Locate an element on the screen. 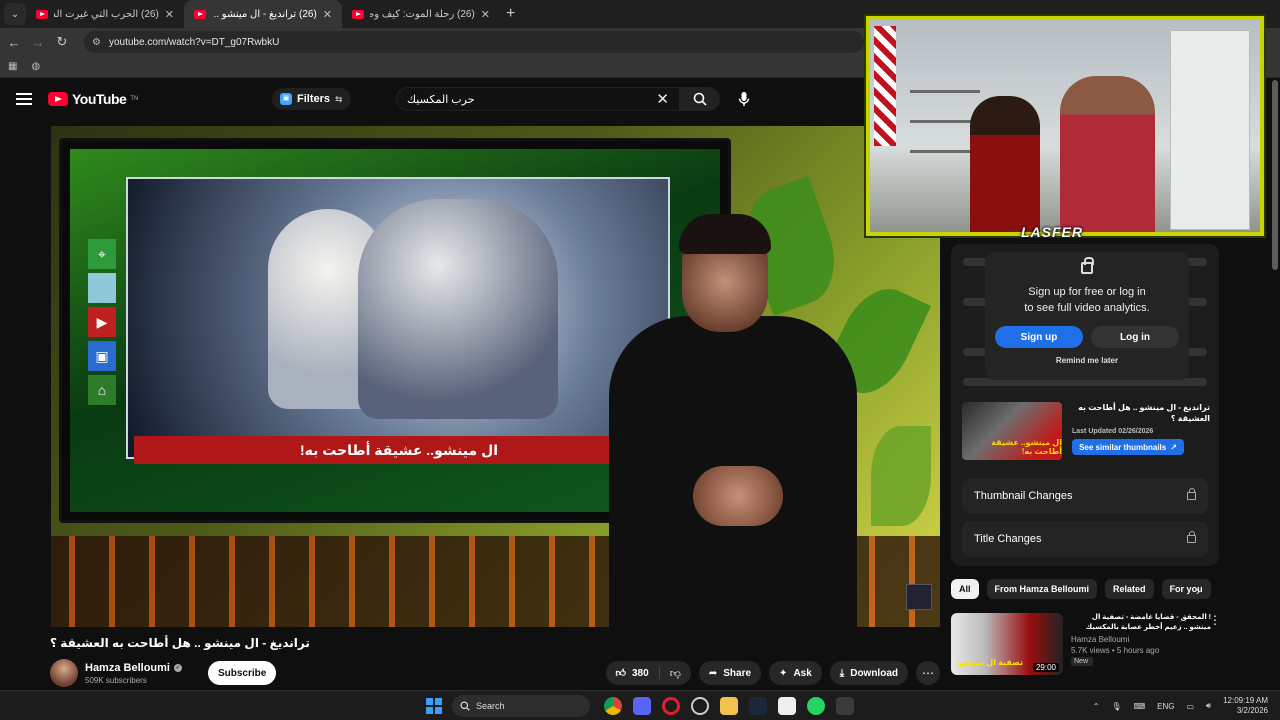 Image resolution: width=1280 pixels, height=720 pixels. chip-for-you: For you is located at coordinates (1186, 589).